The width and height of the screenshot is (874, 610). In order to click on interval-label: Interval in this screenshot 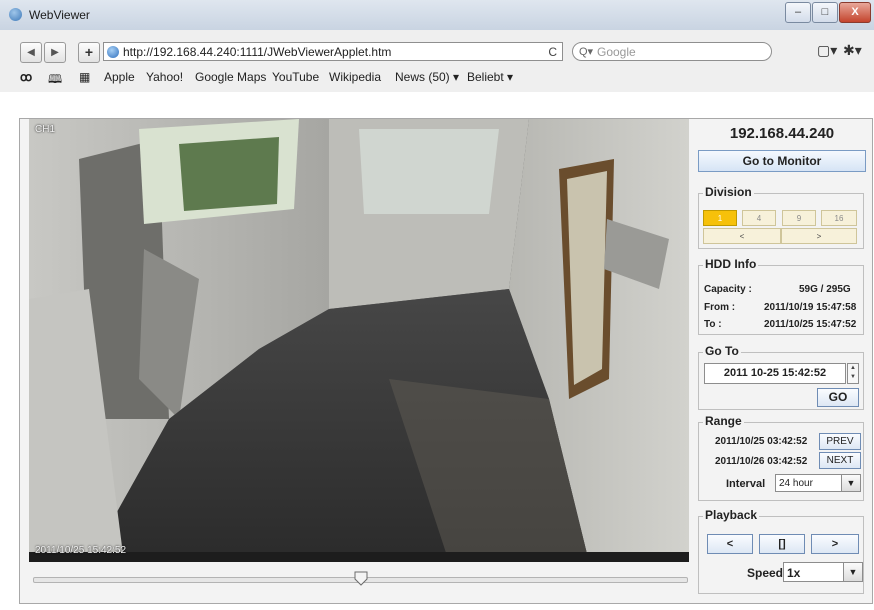, I will do `click(746, 484)`.